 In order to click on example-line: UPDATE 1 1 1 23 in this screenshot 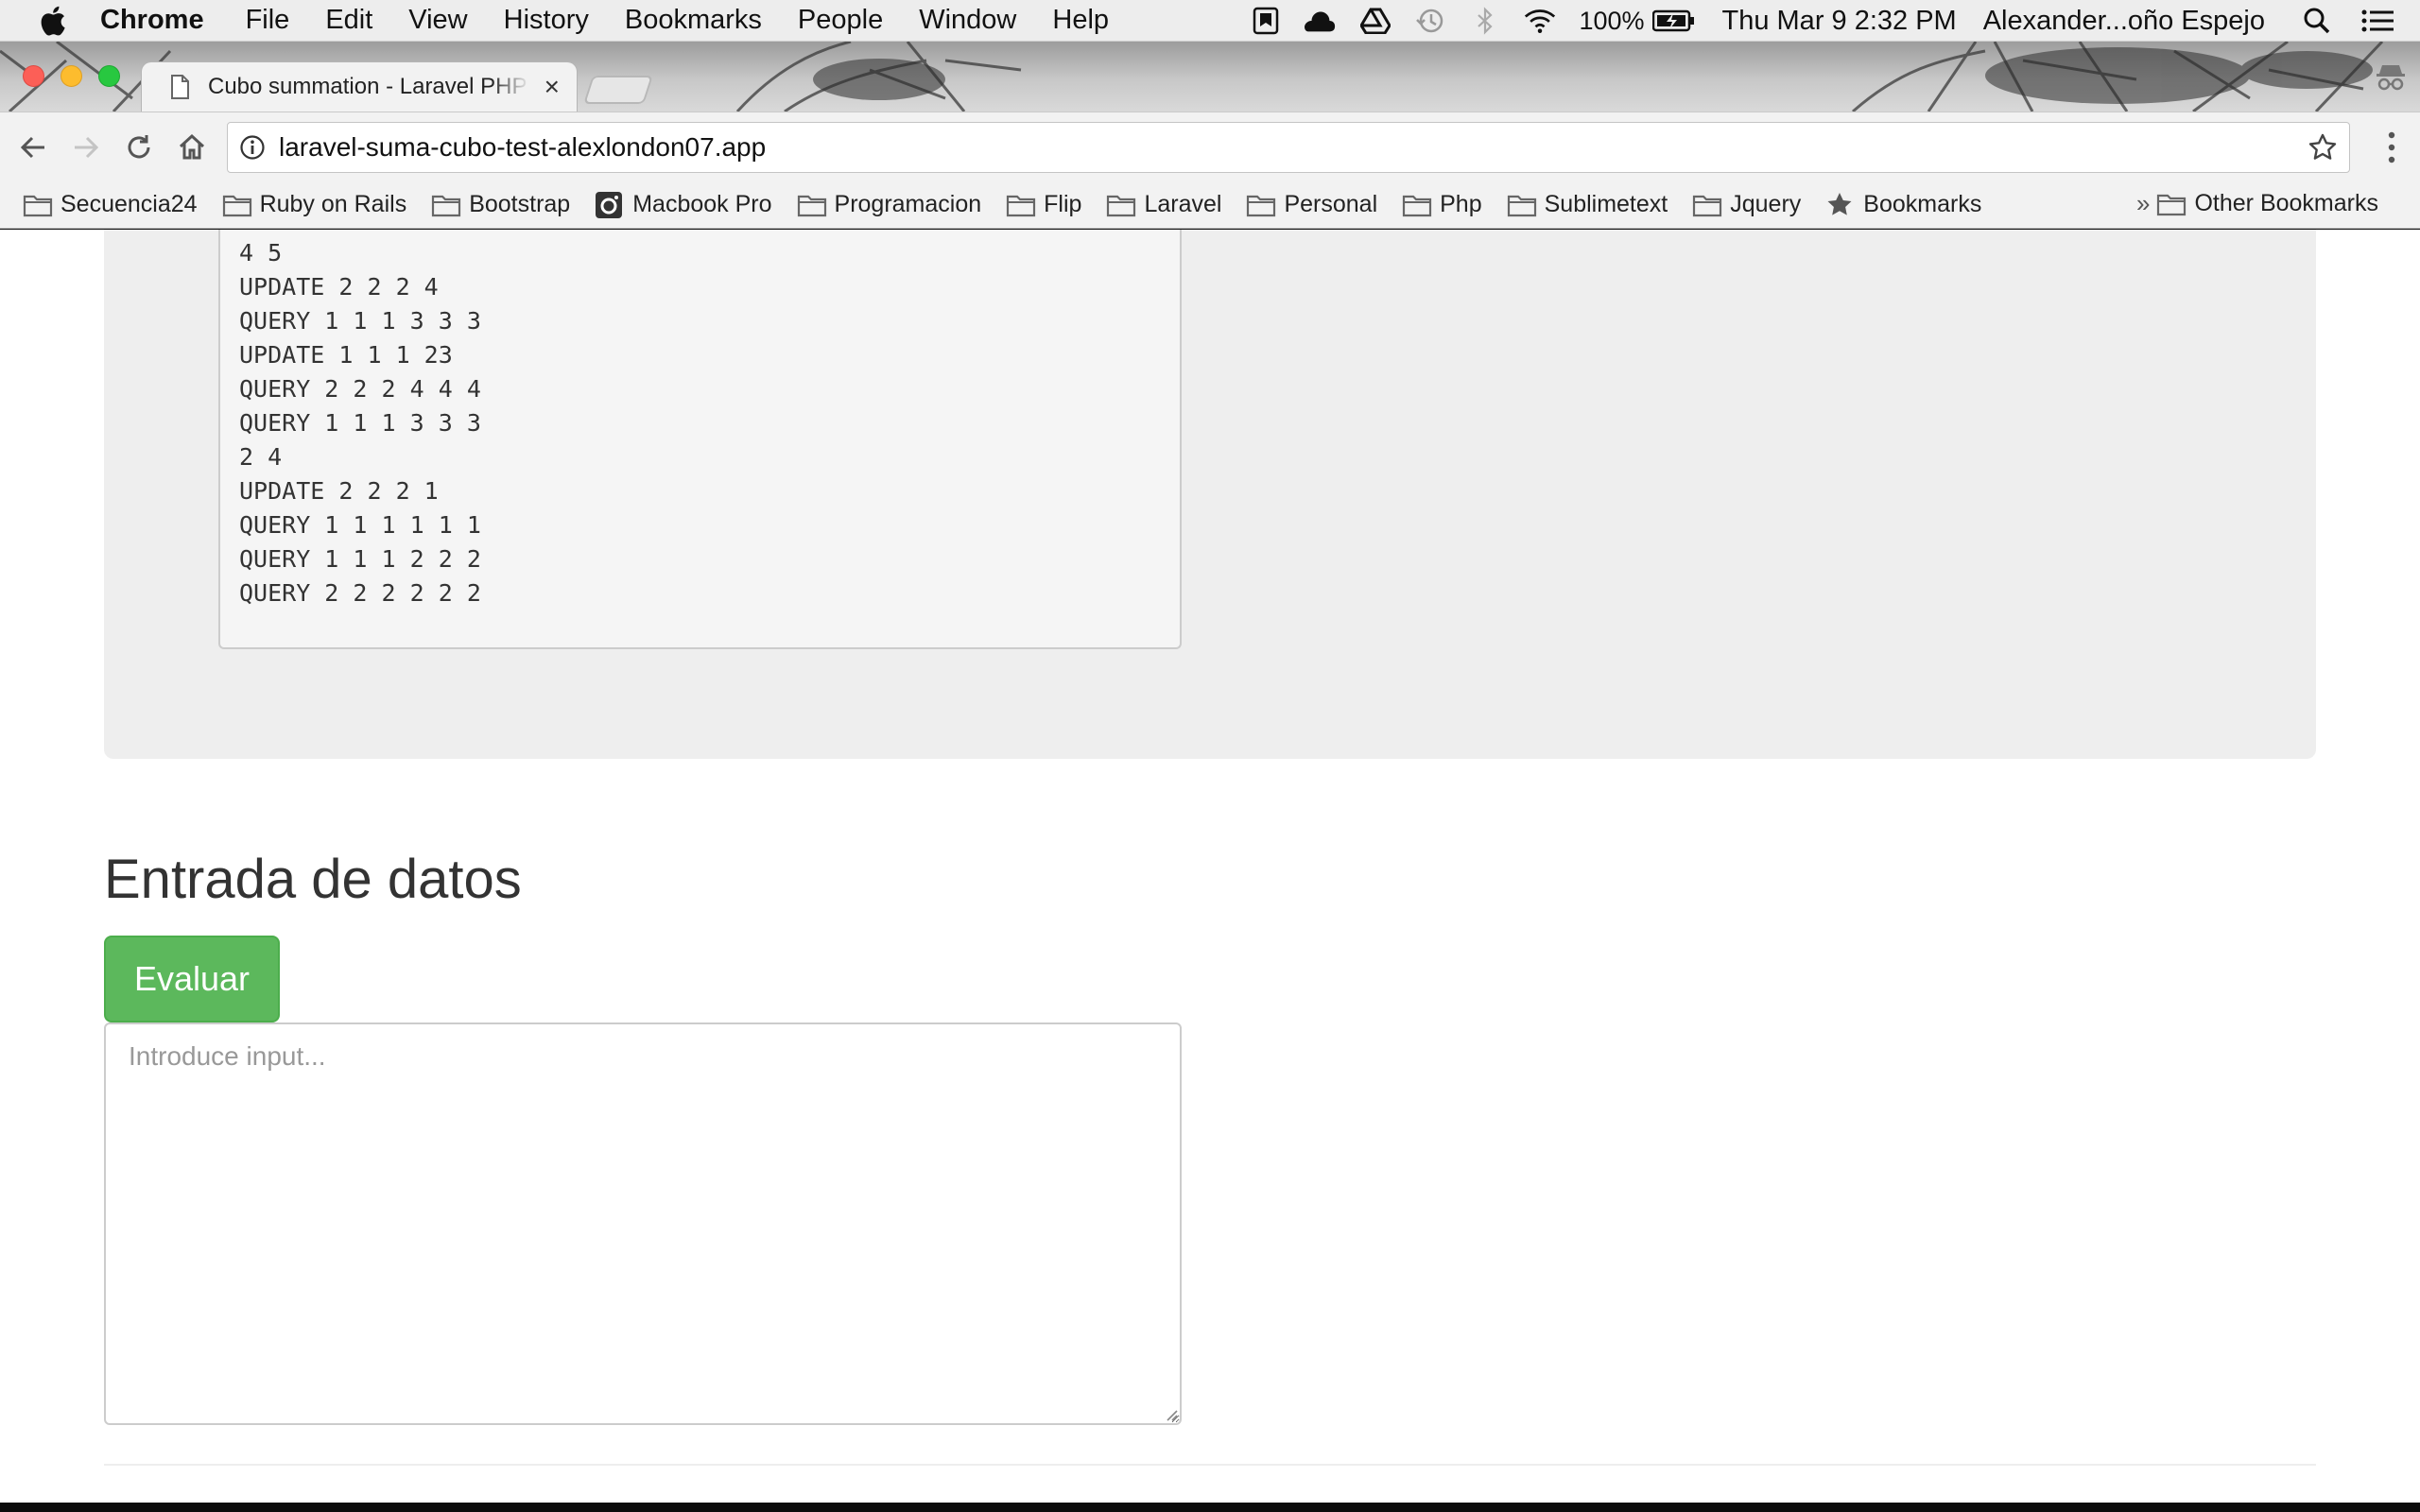, I will do `click(346, 355)`.